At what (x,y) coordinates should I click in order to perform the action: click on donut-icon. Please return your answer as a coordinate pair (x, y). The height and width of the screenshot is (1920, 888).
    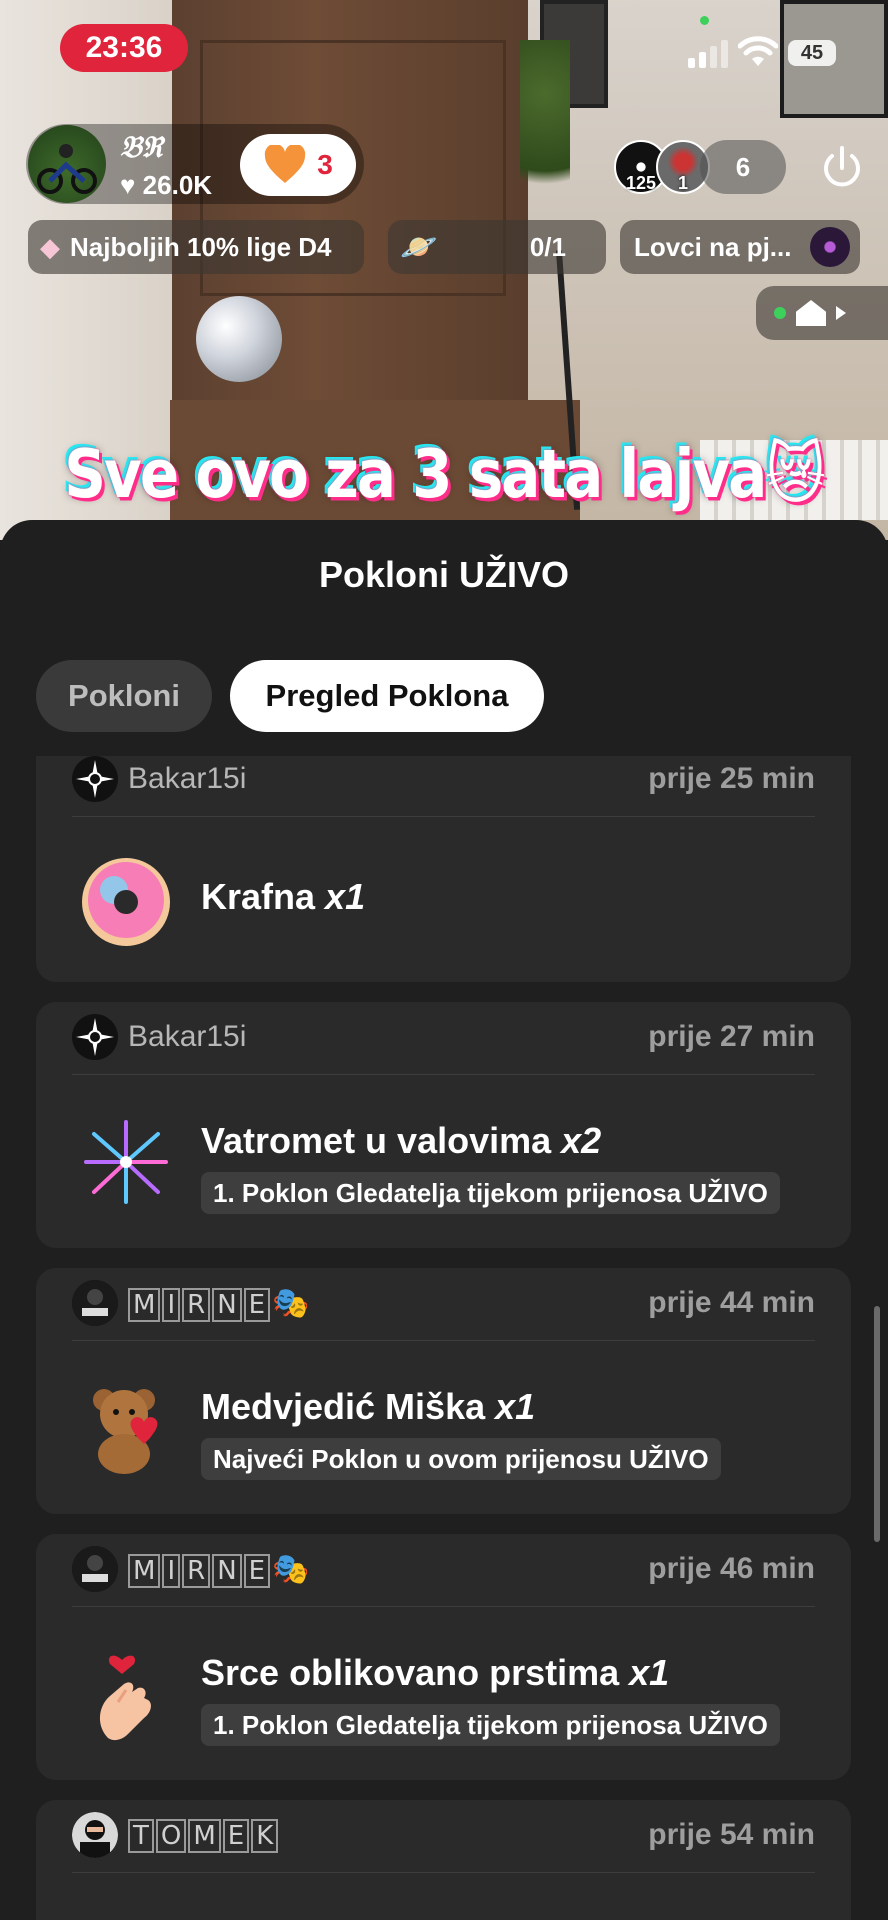
    Looking at the image, I should click on (126, 902).